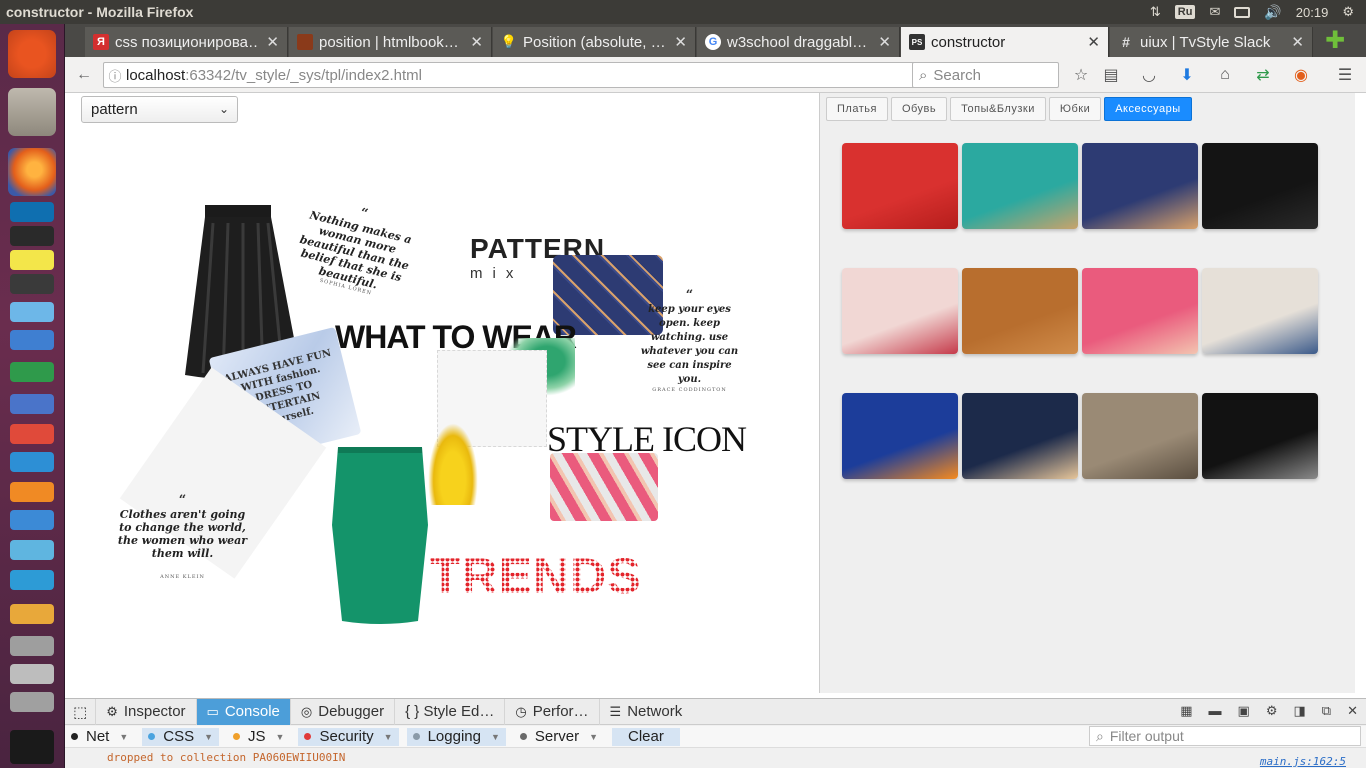 This screenshot has width=1366, height=769. Describe the element at coordinates (1272, 12) in the screenshot. I see `volume-icon: 🔊` at that location.